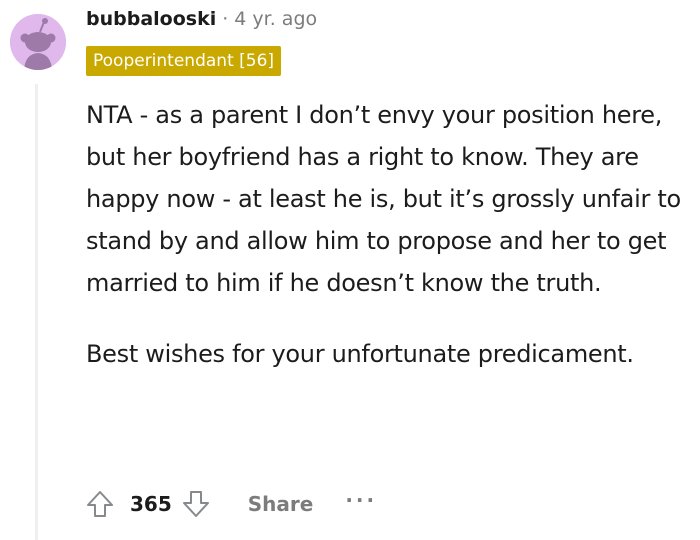 Image resolution: width=700 pixels, height=540 pixels. What do you see at coordinates (275, 19) in the screenshot?
I see `timestamp: 4 yr. ago` at bounding box center [275, 19].